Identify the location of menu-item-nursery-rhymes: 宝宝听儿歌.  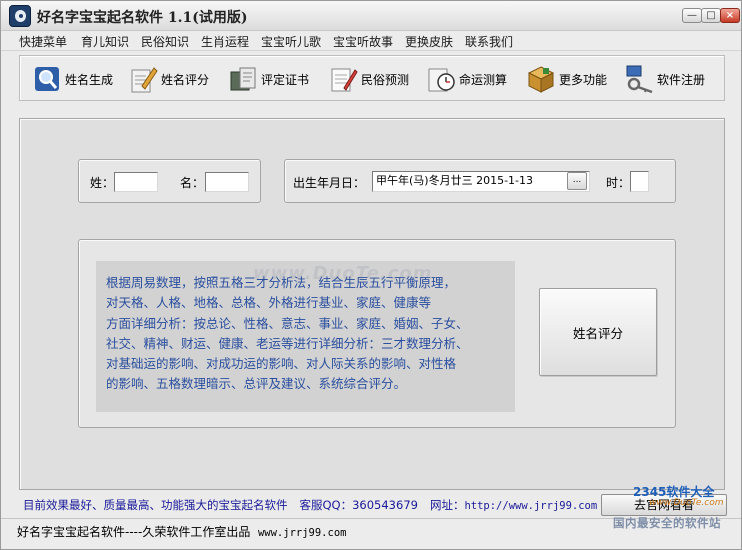
(291, 41).